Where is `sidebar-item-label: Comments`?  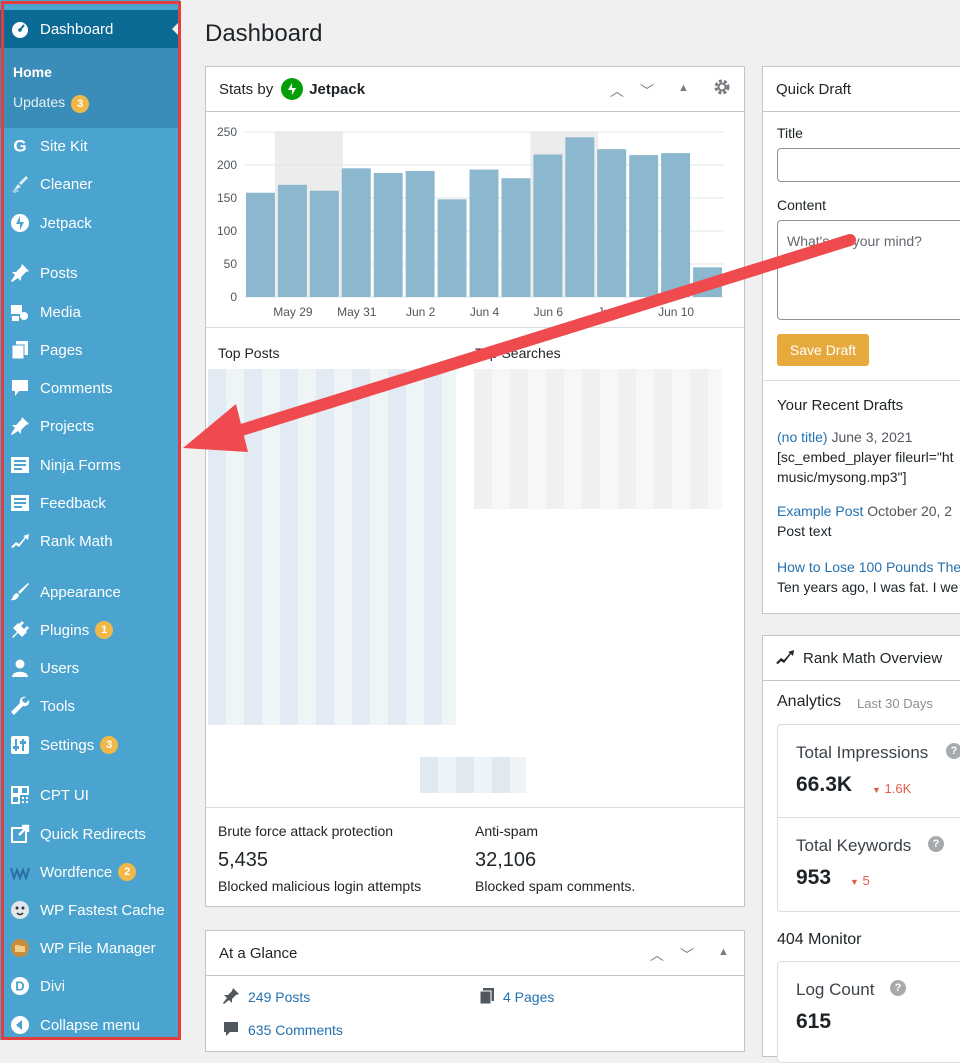
sidebar-item-label: Comments is located at coordinates (76, 388).